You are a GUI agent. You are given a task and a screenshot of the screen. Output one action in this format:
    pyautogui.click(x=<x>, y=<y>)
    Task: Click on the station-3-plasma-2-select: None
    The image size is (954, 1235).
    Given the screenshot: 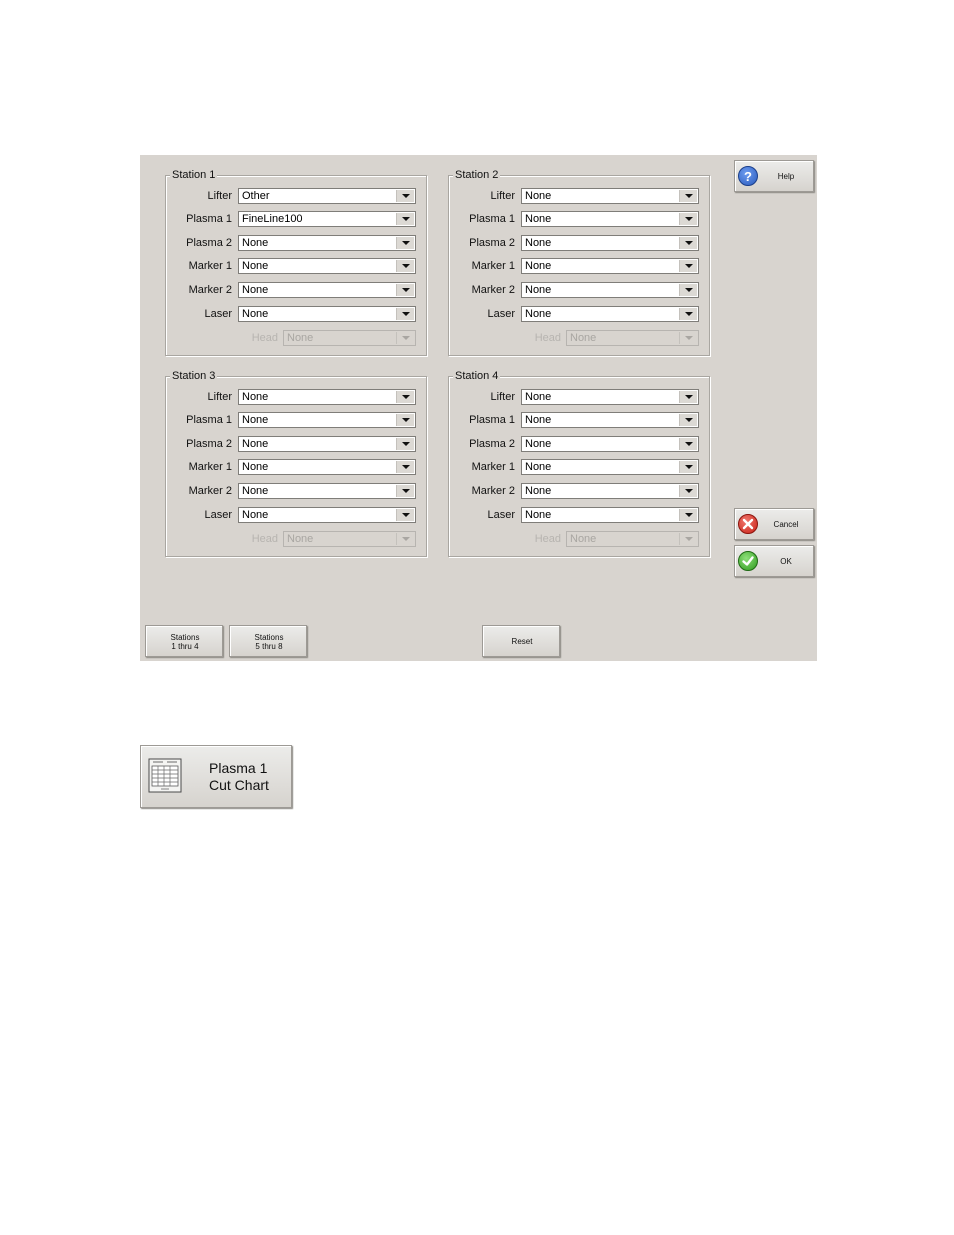 What is the action you would take?
    pyautogui.click(x=327, y=444)
    